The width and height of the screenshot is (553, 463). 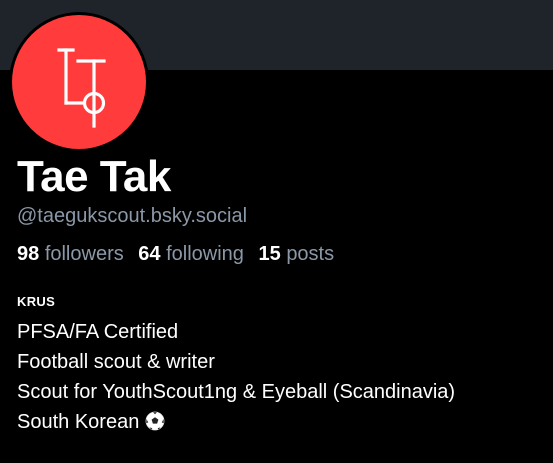 I want to click on following-link: 64 following, so click(x=191, y=254).